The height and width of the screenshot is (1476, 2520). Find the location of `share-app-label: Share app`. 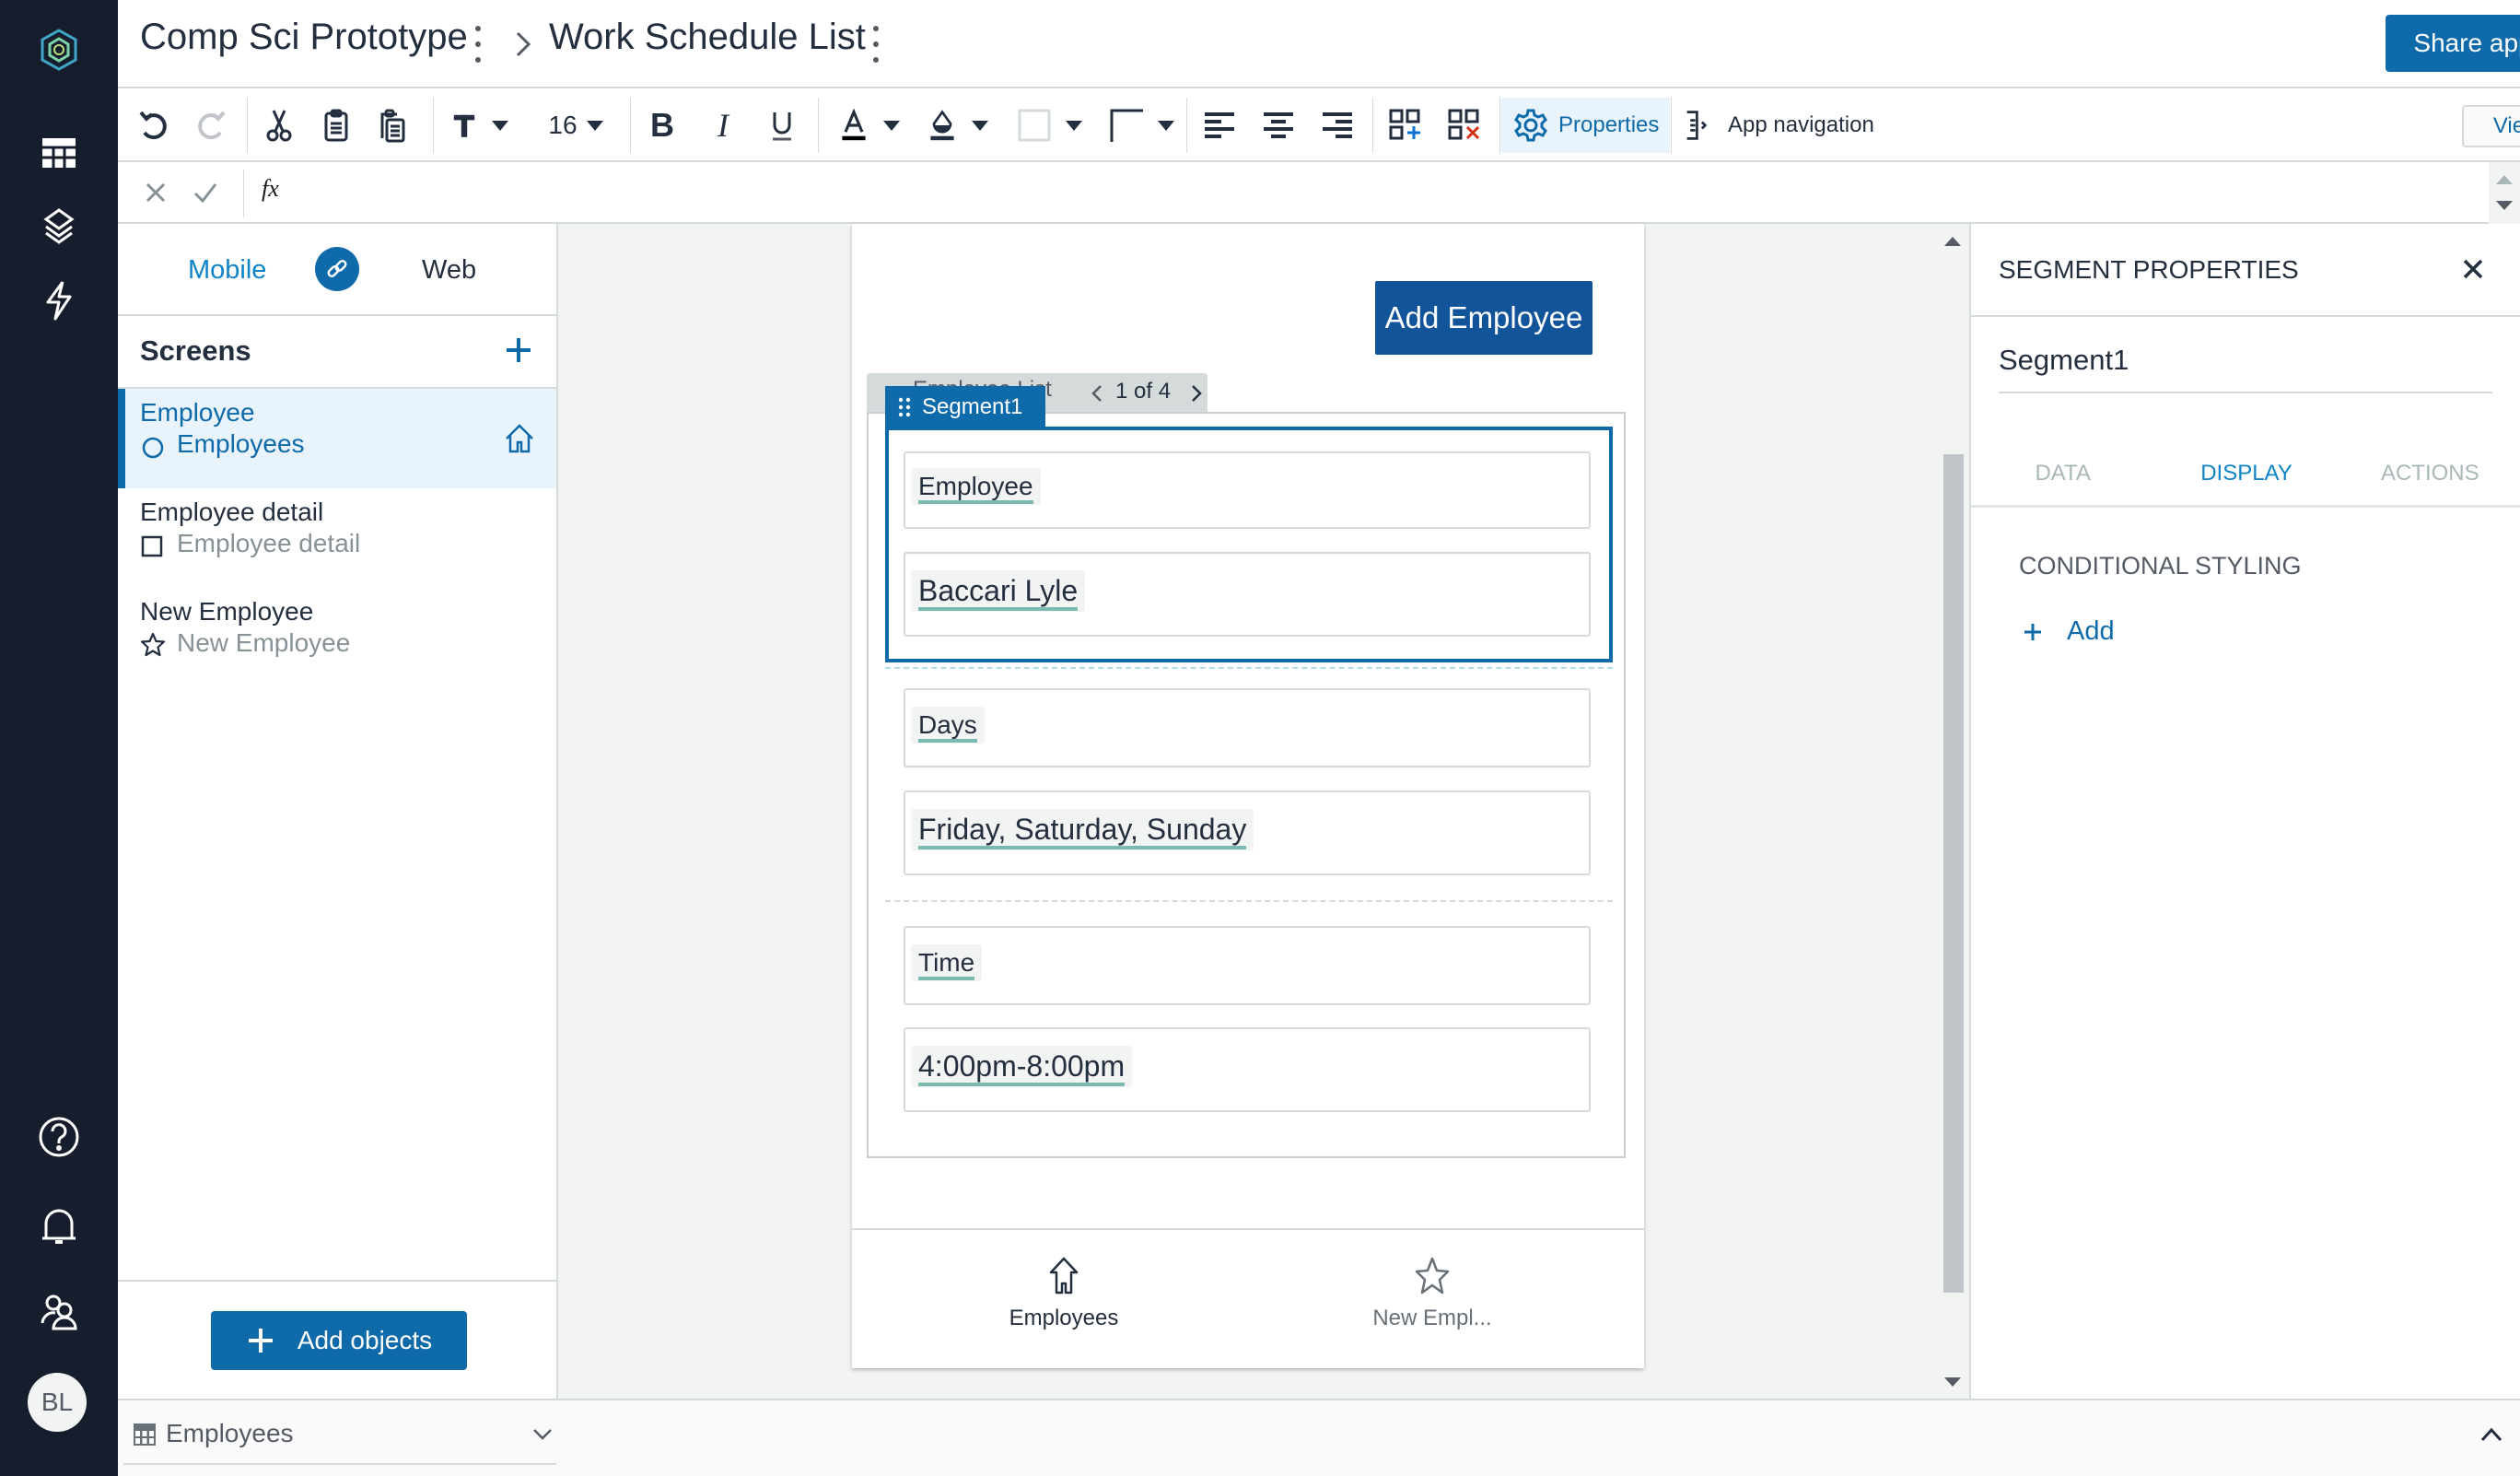

share-app-label: Share app is located at coordinates (2453, 44).